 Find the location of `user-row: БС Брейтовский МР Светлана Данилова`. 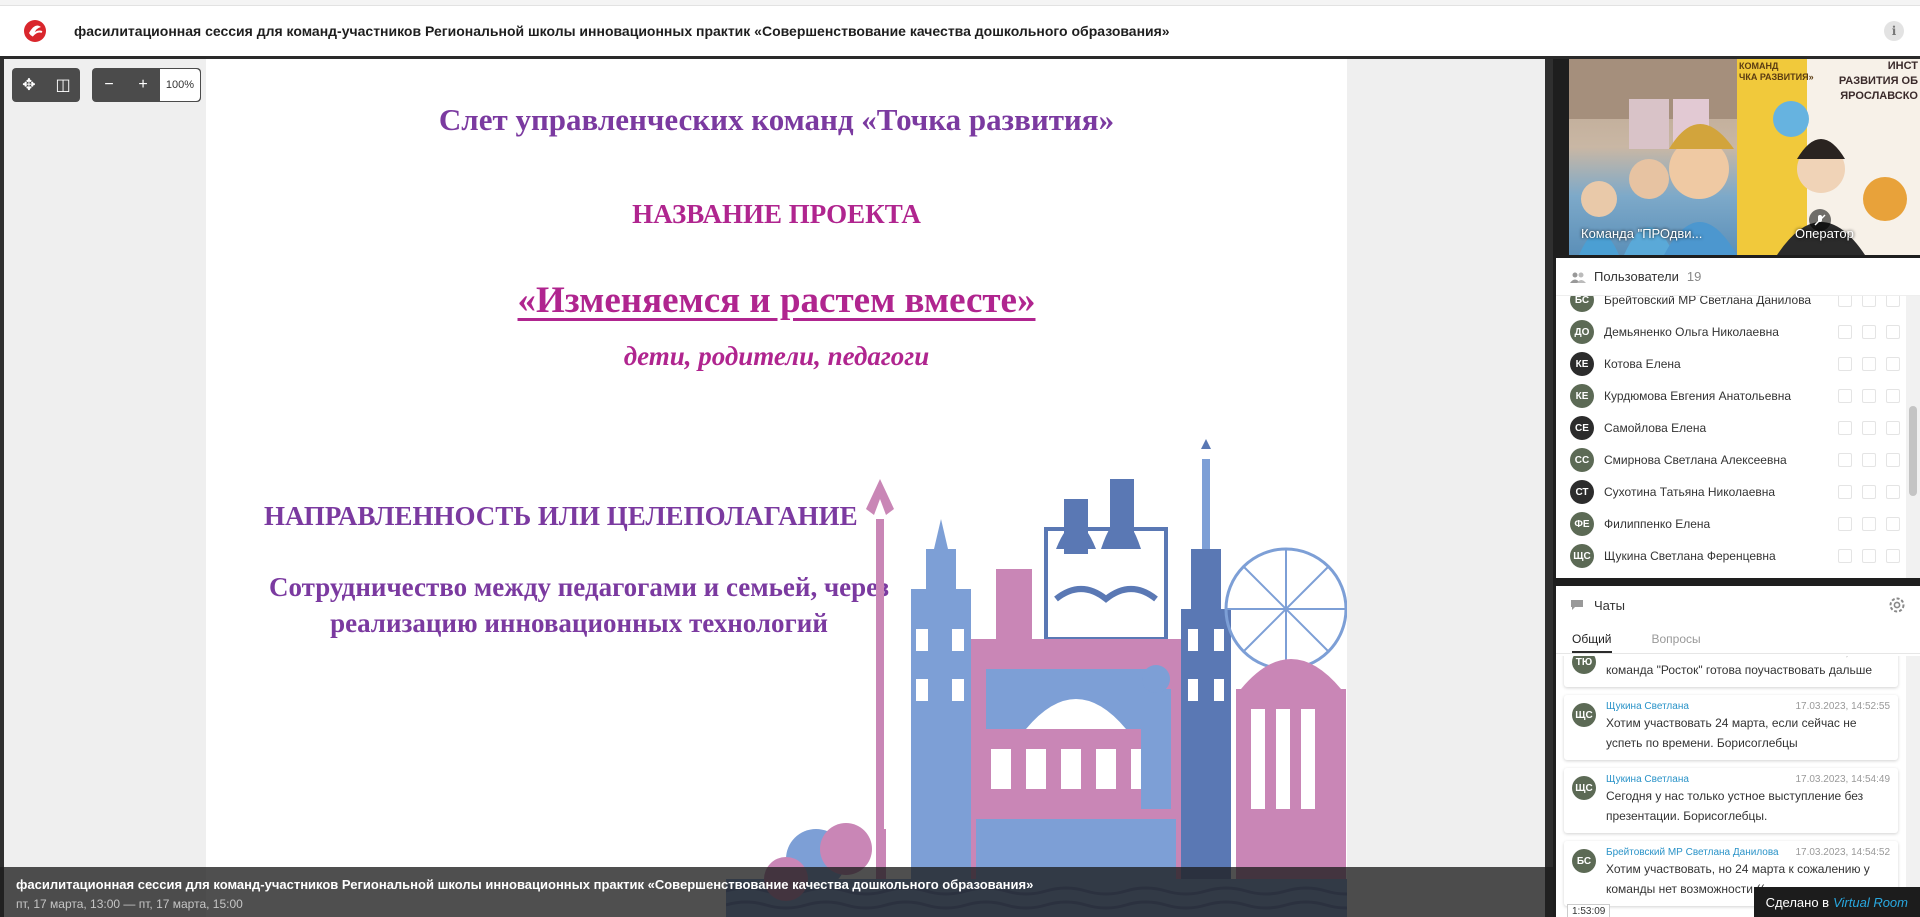

user-row: БС Брейтовский МР Светлана Данилова is located at coordinates (1731, 306).